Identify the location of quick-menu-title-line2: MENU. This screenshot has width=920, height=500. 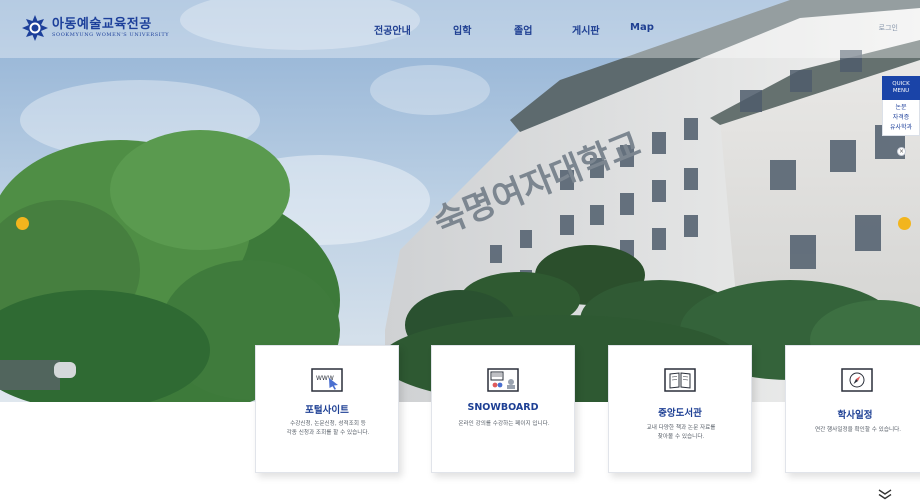
(901, 91).